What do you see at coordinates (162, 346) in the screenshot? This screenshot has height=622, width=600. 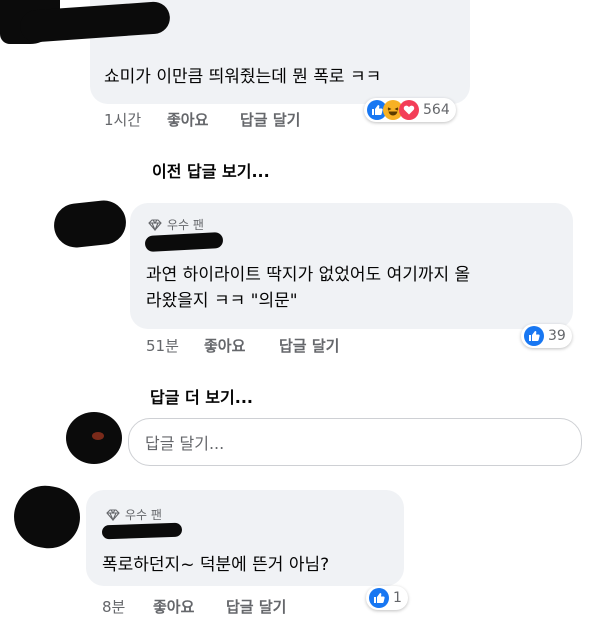 I see `comment-time: 51분` at bounding box center [162, 346].